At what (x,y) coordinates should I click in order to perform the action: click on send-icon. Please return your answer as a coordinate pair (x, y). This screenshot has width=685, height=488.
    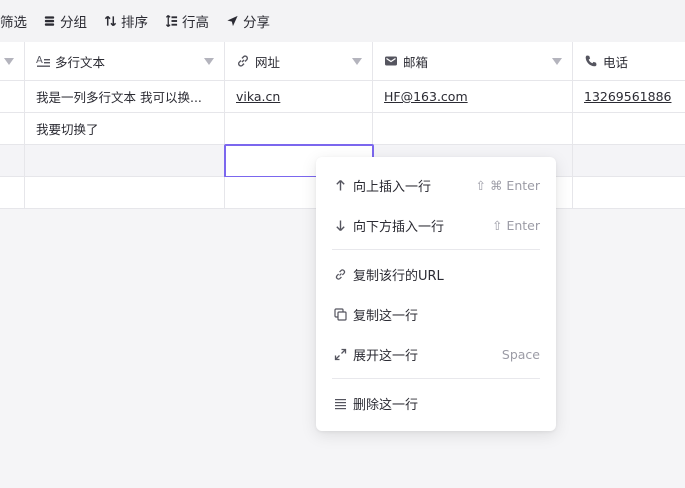
    Looking at the image, I should click on (232, 21).